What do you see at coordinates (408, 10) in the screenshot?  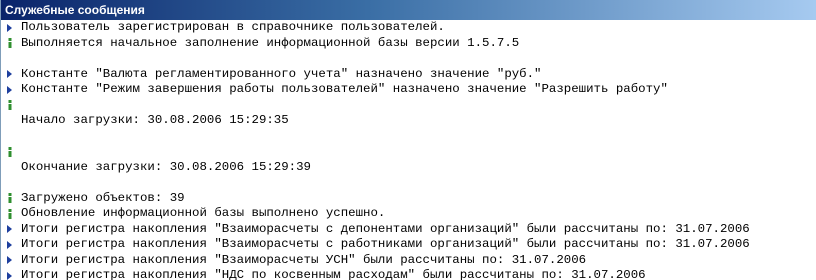 I see `window-title: Служебные сообщения` at bounding box center [408, 10].